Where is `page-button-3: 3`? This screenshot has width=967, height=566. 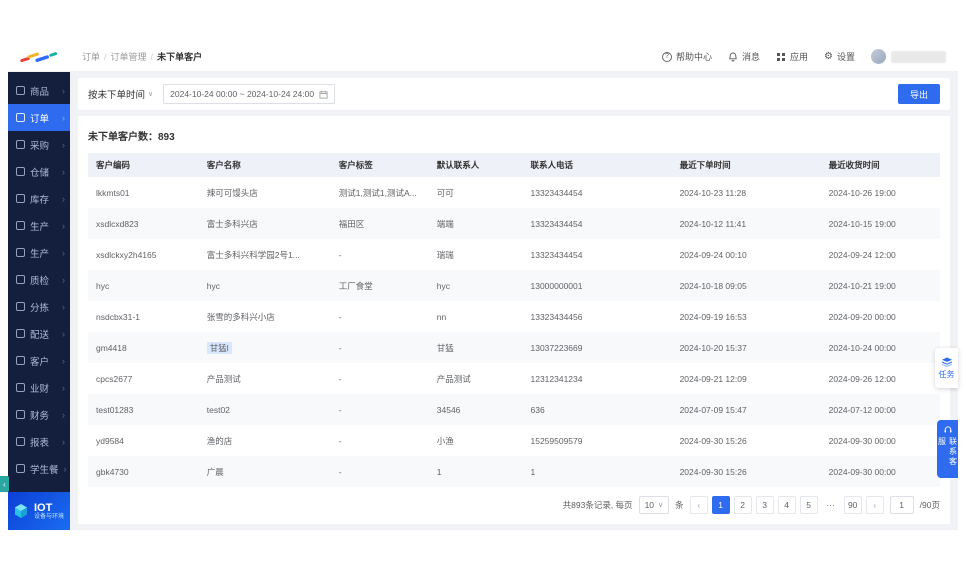 page-button-3: 3 is located at coordinates (764, 505).